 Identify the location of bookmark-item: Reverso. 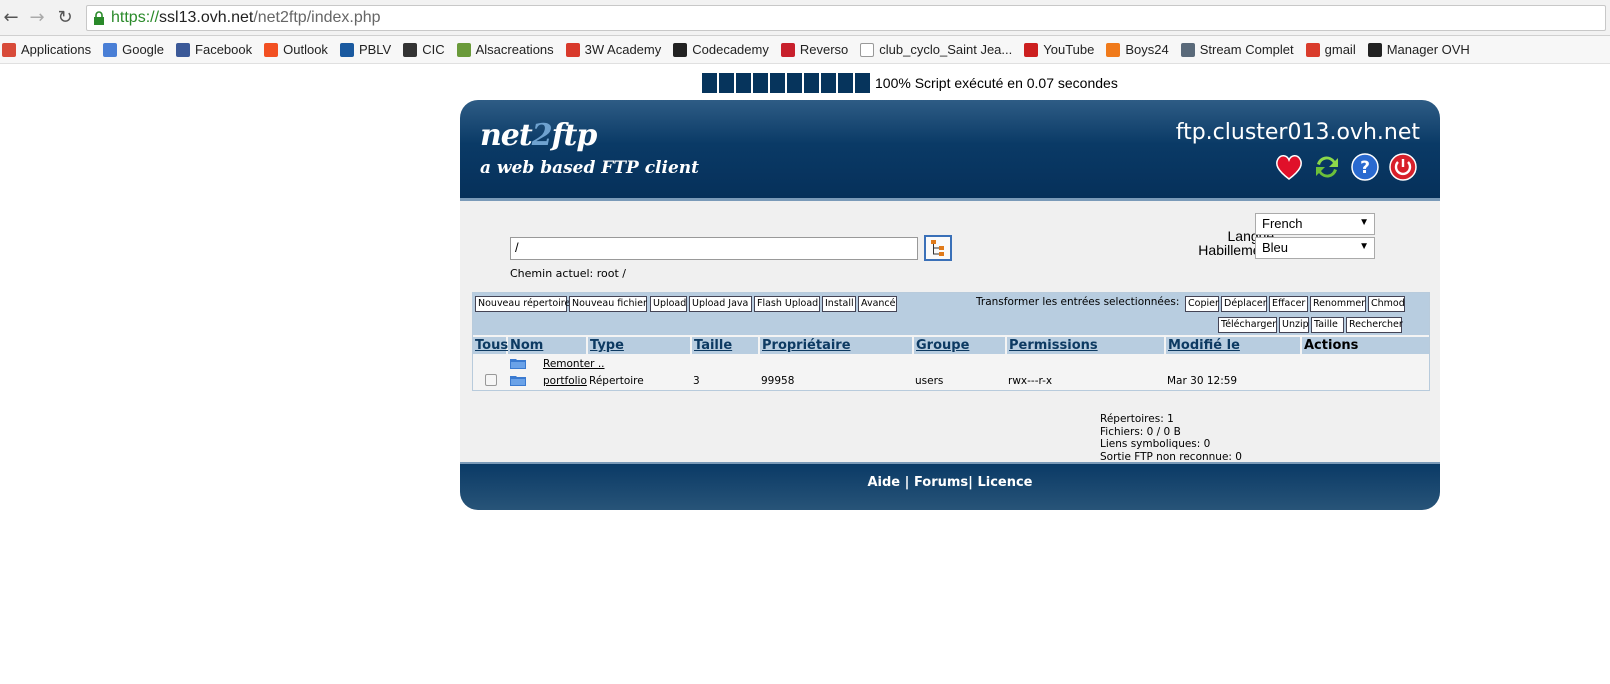
(814, 49).